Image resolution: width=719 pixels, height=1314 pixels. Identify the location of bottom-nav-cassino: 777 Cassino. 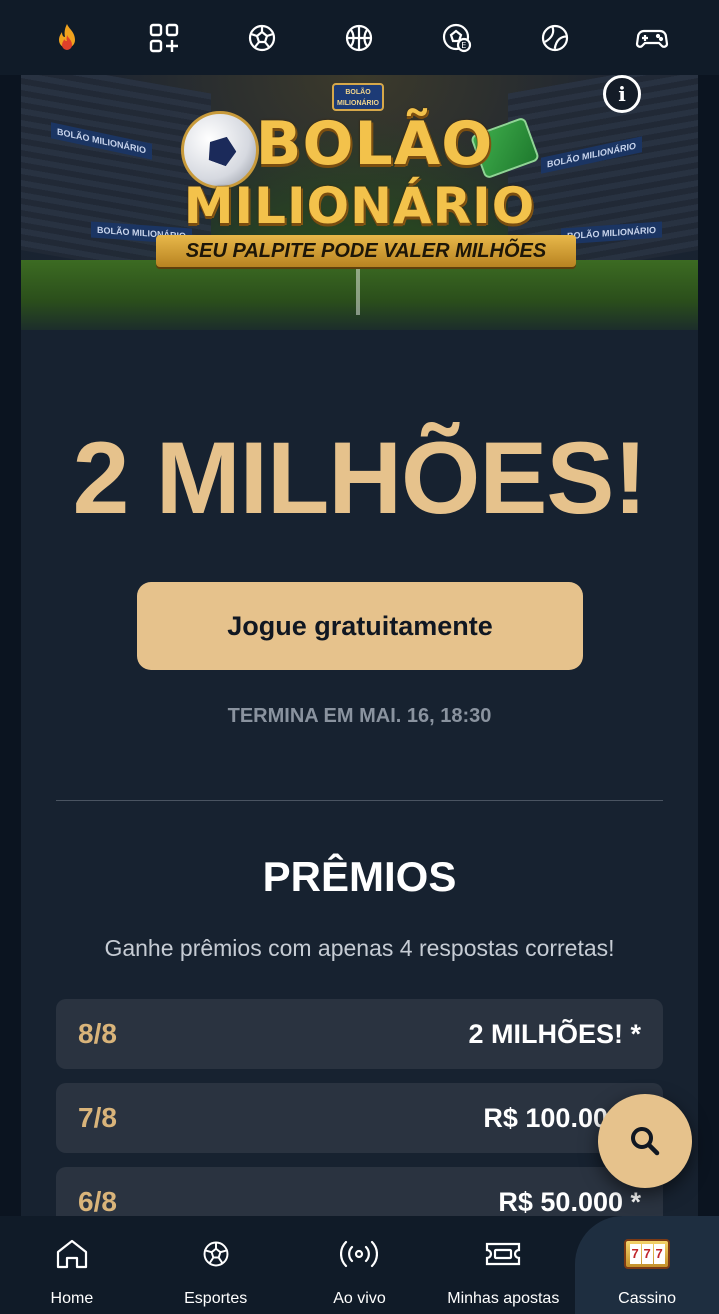
(647, 1265).